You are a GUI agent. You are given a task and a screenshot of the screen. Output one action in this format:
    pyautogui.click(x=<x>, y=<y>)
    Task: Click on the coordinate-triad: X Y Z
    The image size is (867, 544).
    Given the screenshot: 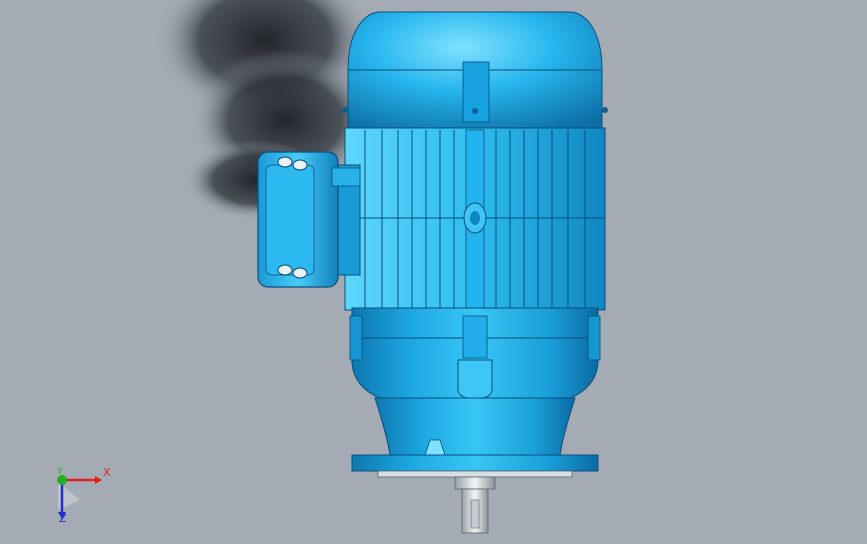 What is the action you would take?
    pyautogui.click(x=80, y=497)
    